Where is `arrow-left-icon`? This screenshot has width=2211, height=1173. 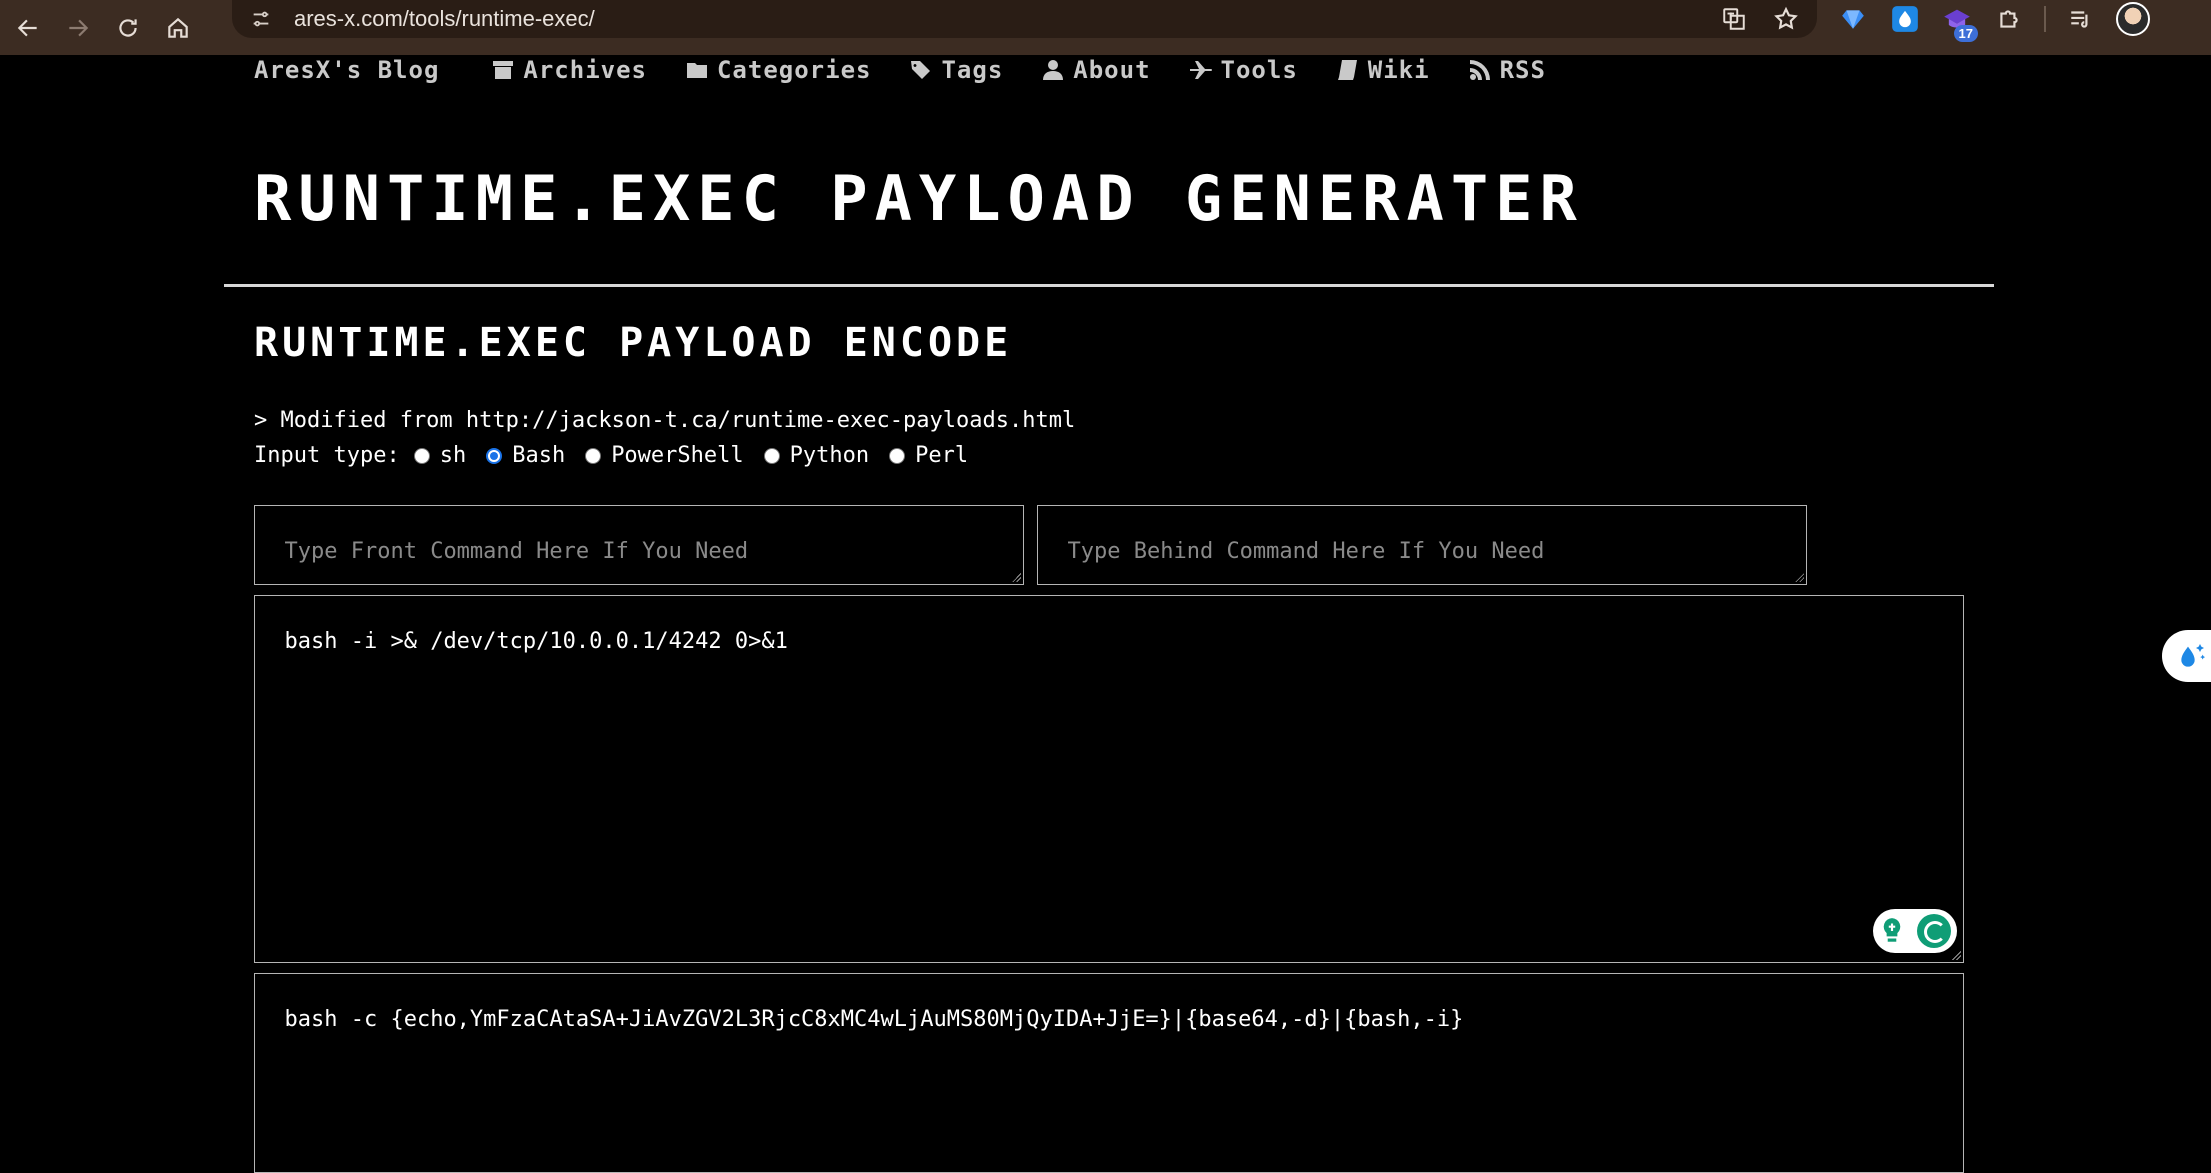
arrow-left-icon is located at coordinates (27, 27).